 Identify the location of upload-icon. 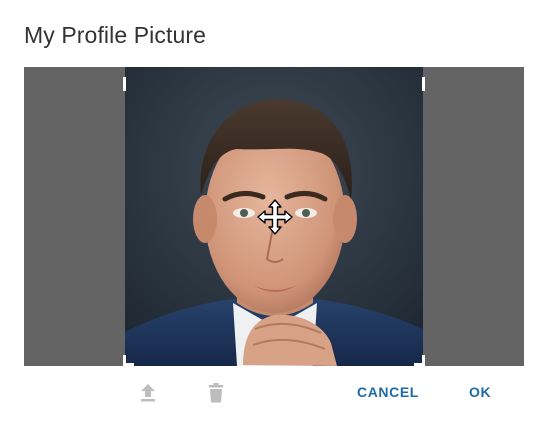
(148, 393).